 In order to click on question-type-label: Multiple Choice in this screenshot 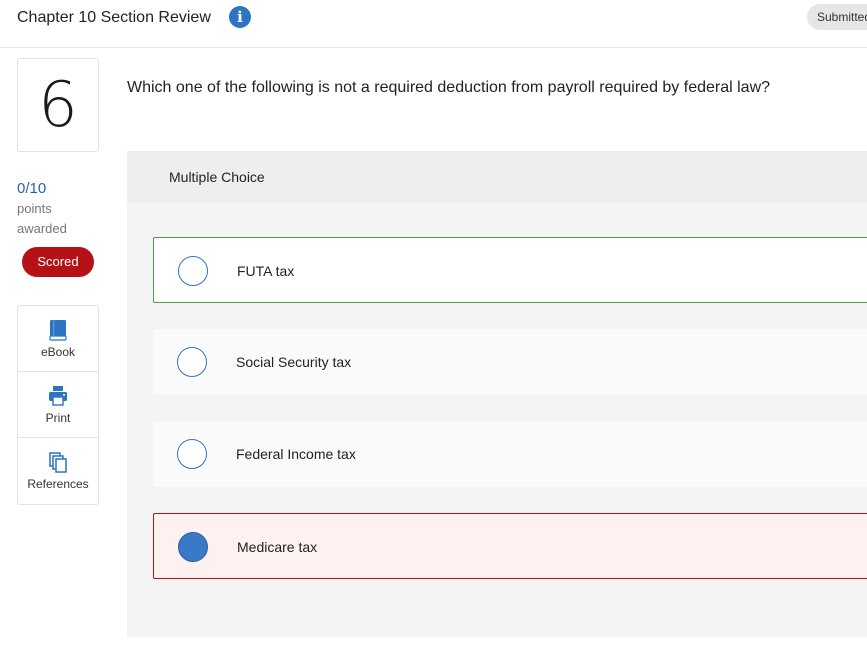, I will do `click(497, 177)`.